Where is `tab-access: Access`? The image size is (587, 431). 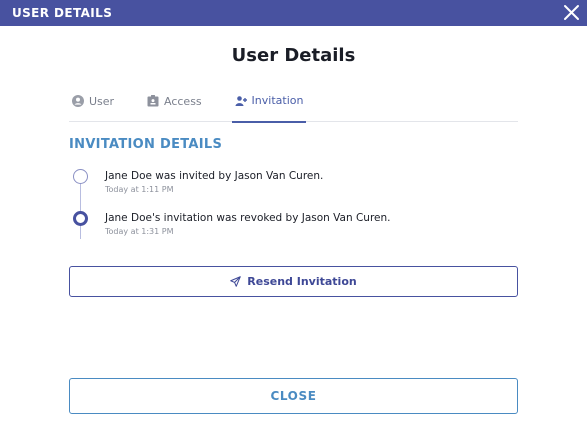
tab-access: Access is located at coordinates (174, 105).